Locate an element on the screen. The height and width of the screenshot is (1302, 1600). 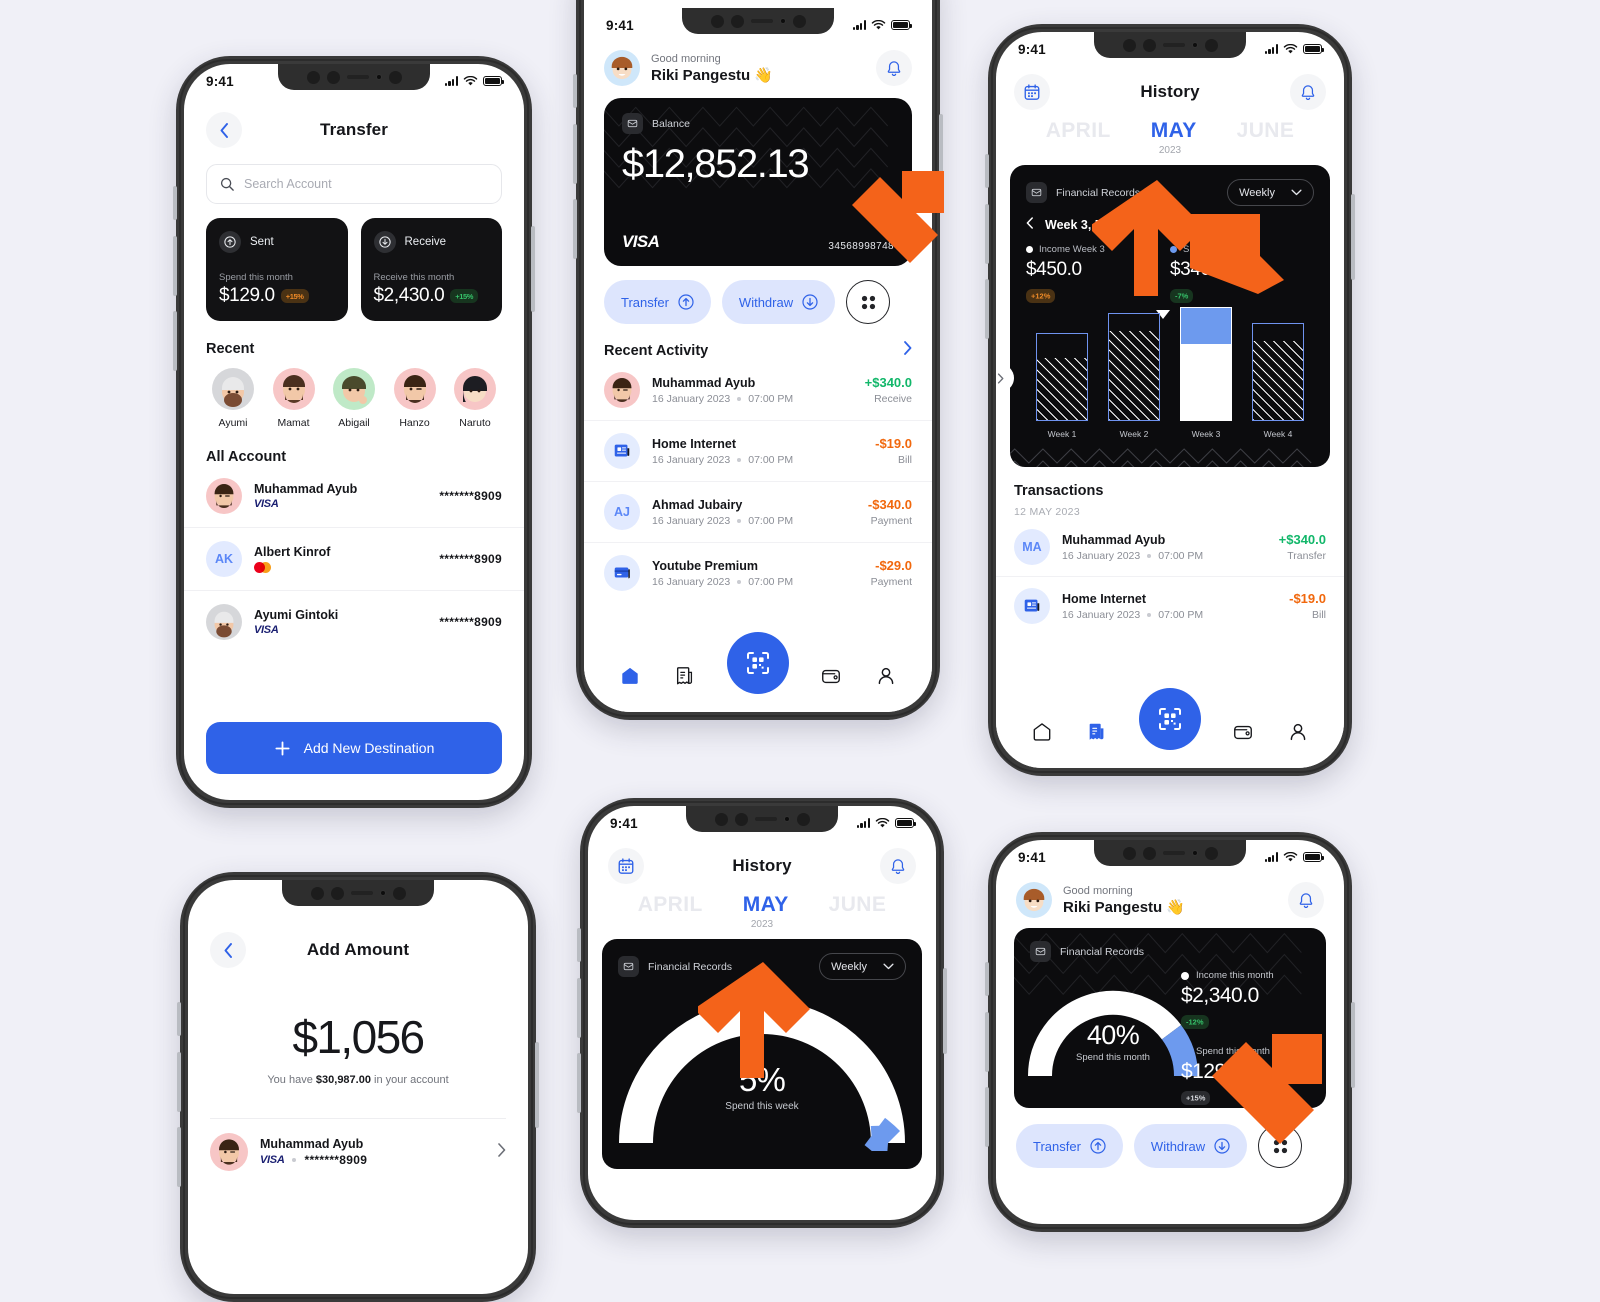
contact-name: Mamat is located at coordinates (293, 423).